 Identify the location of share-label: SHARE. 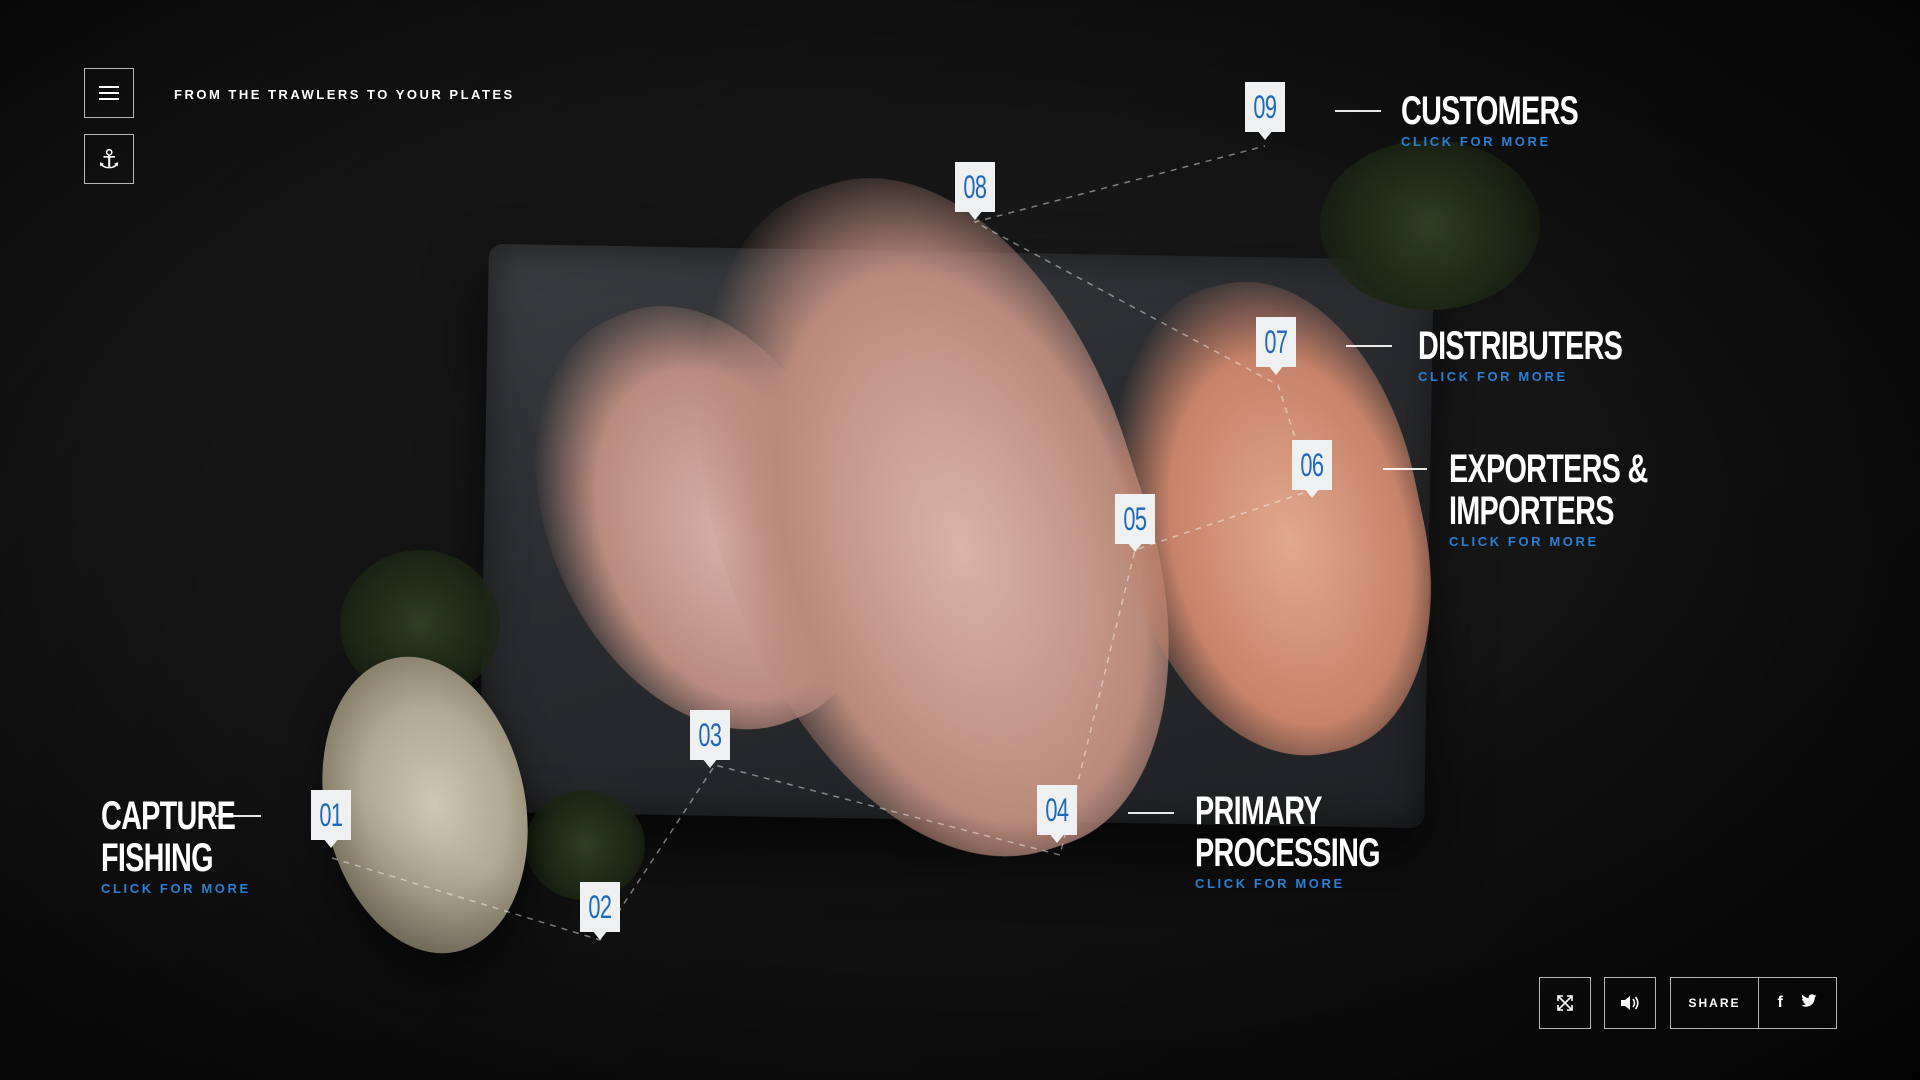
(1715, 1003).